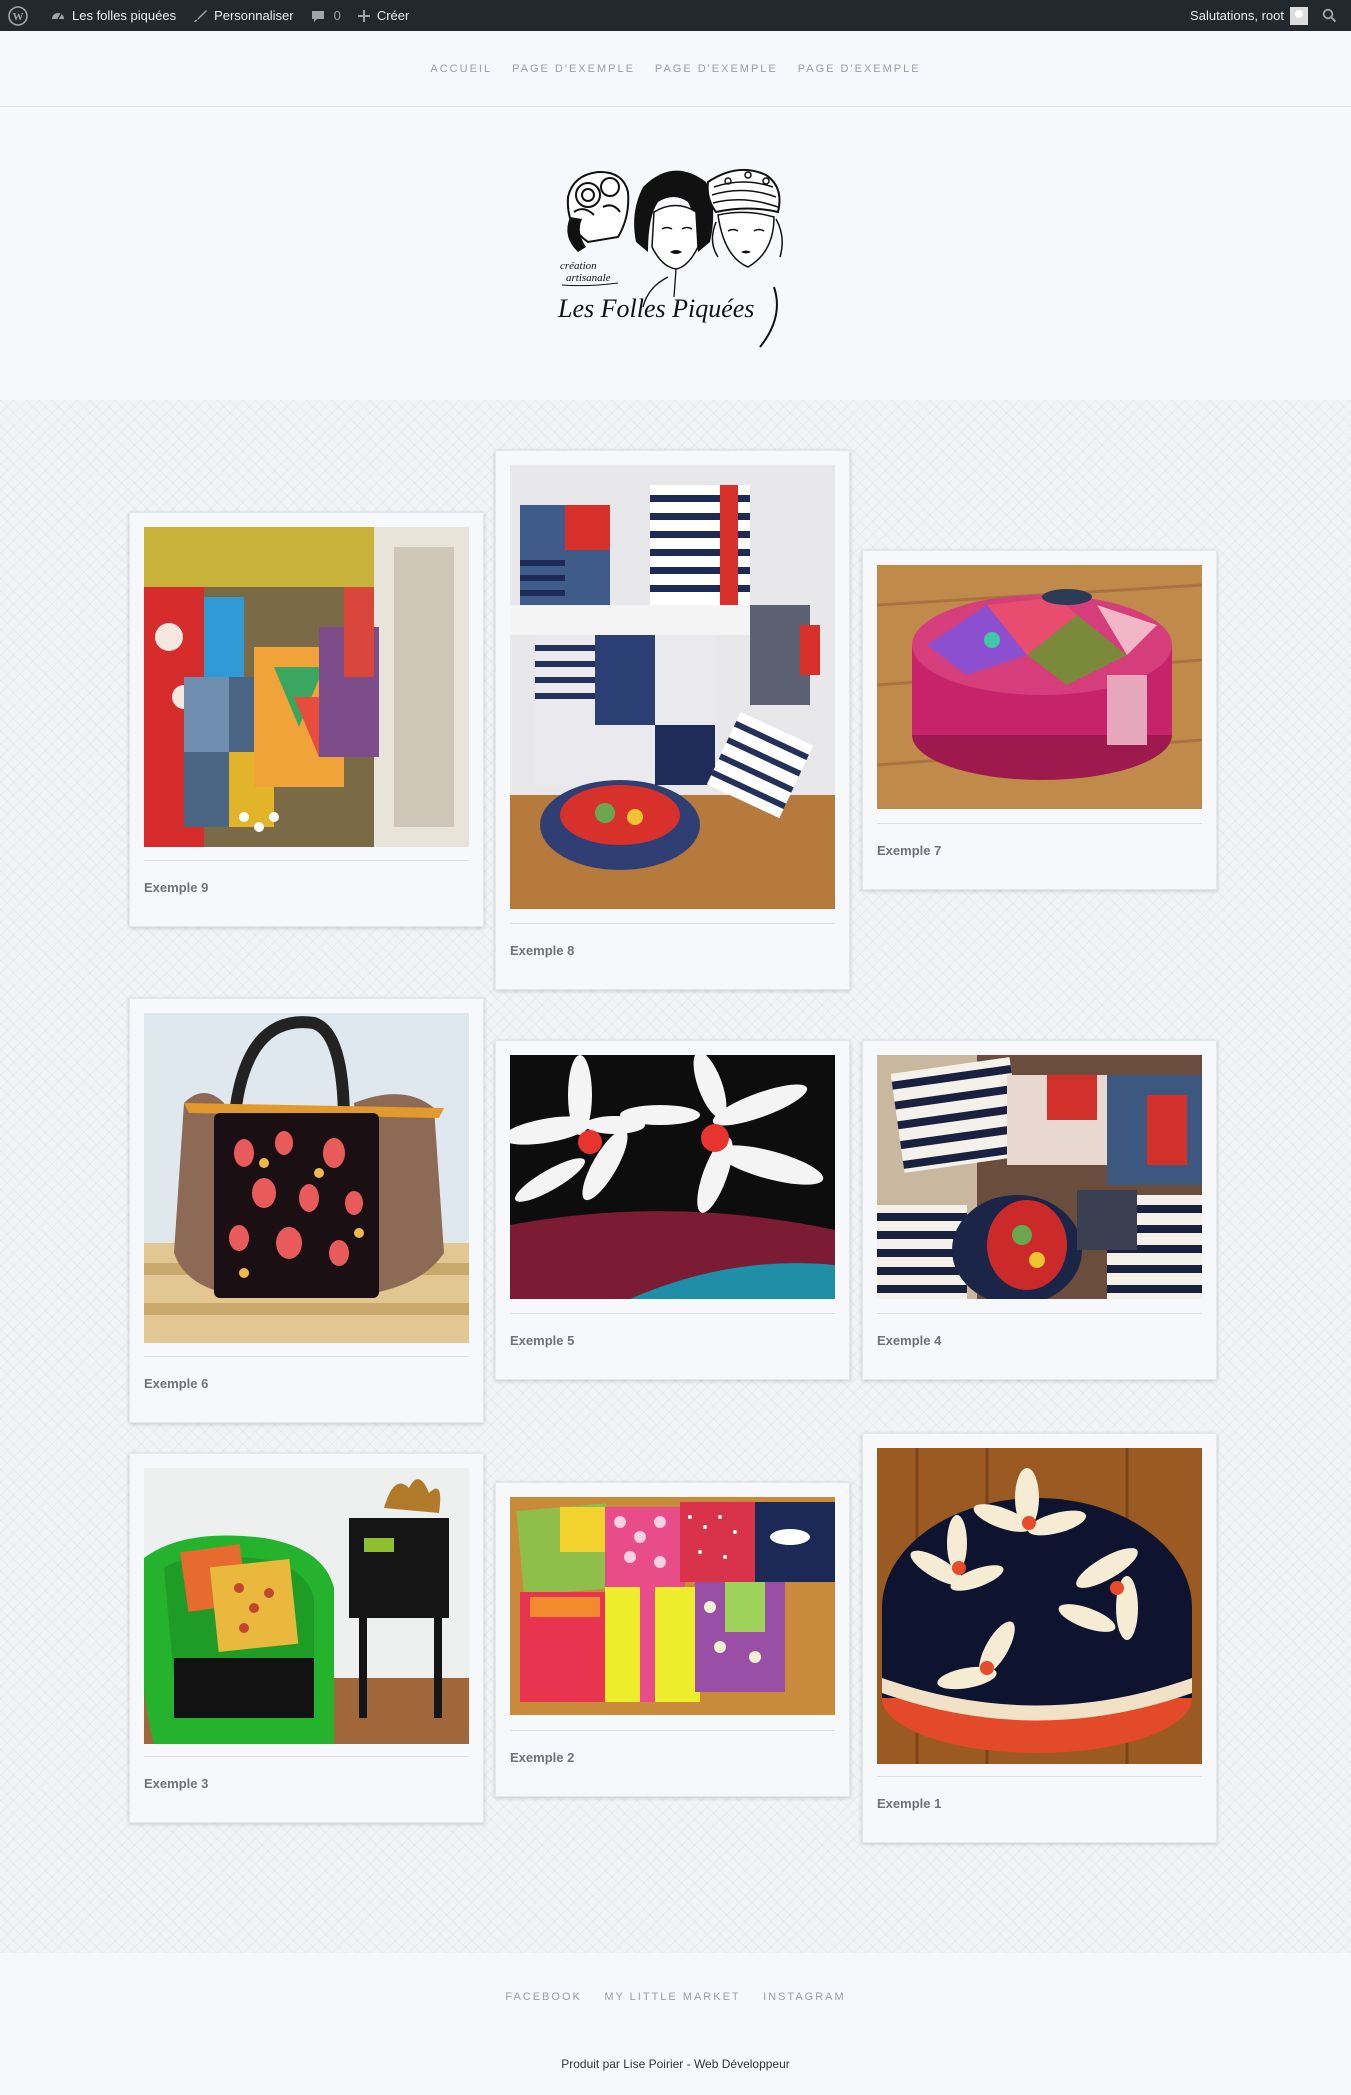 The width and height of the screenshot is (1351, 2095). What do you see at coordinates (573, 69) in the screenshot?
I see `nav-item-sample-page-1: PAGE D'EXEMPLE` at bounding box center [573, 69].